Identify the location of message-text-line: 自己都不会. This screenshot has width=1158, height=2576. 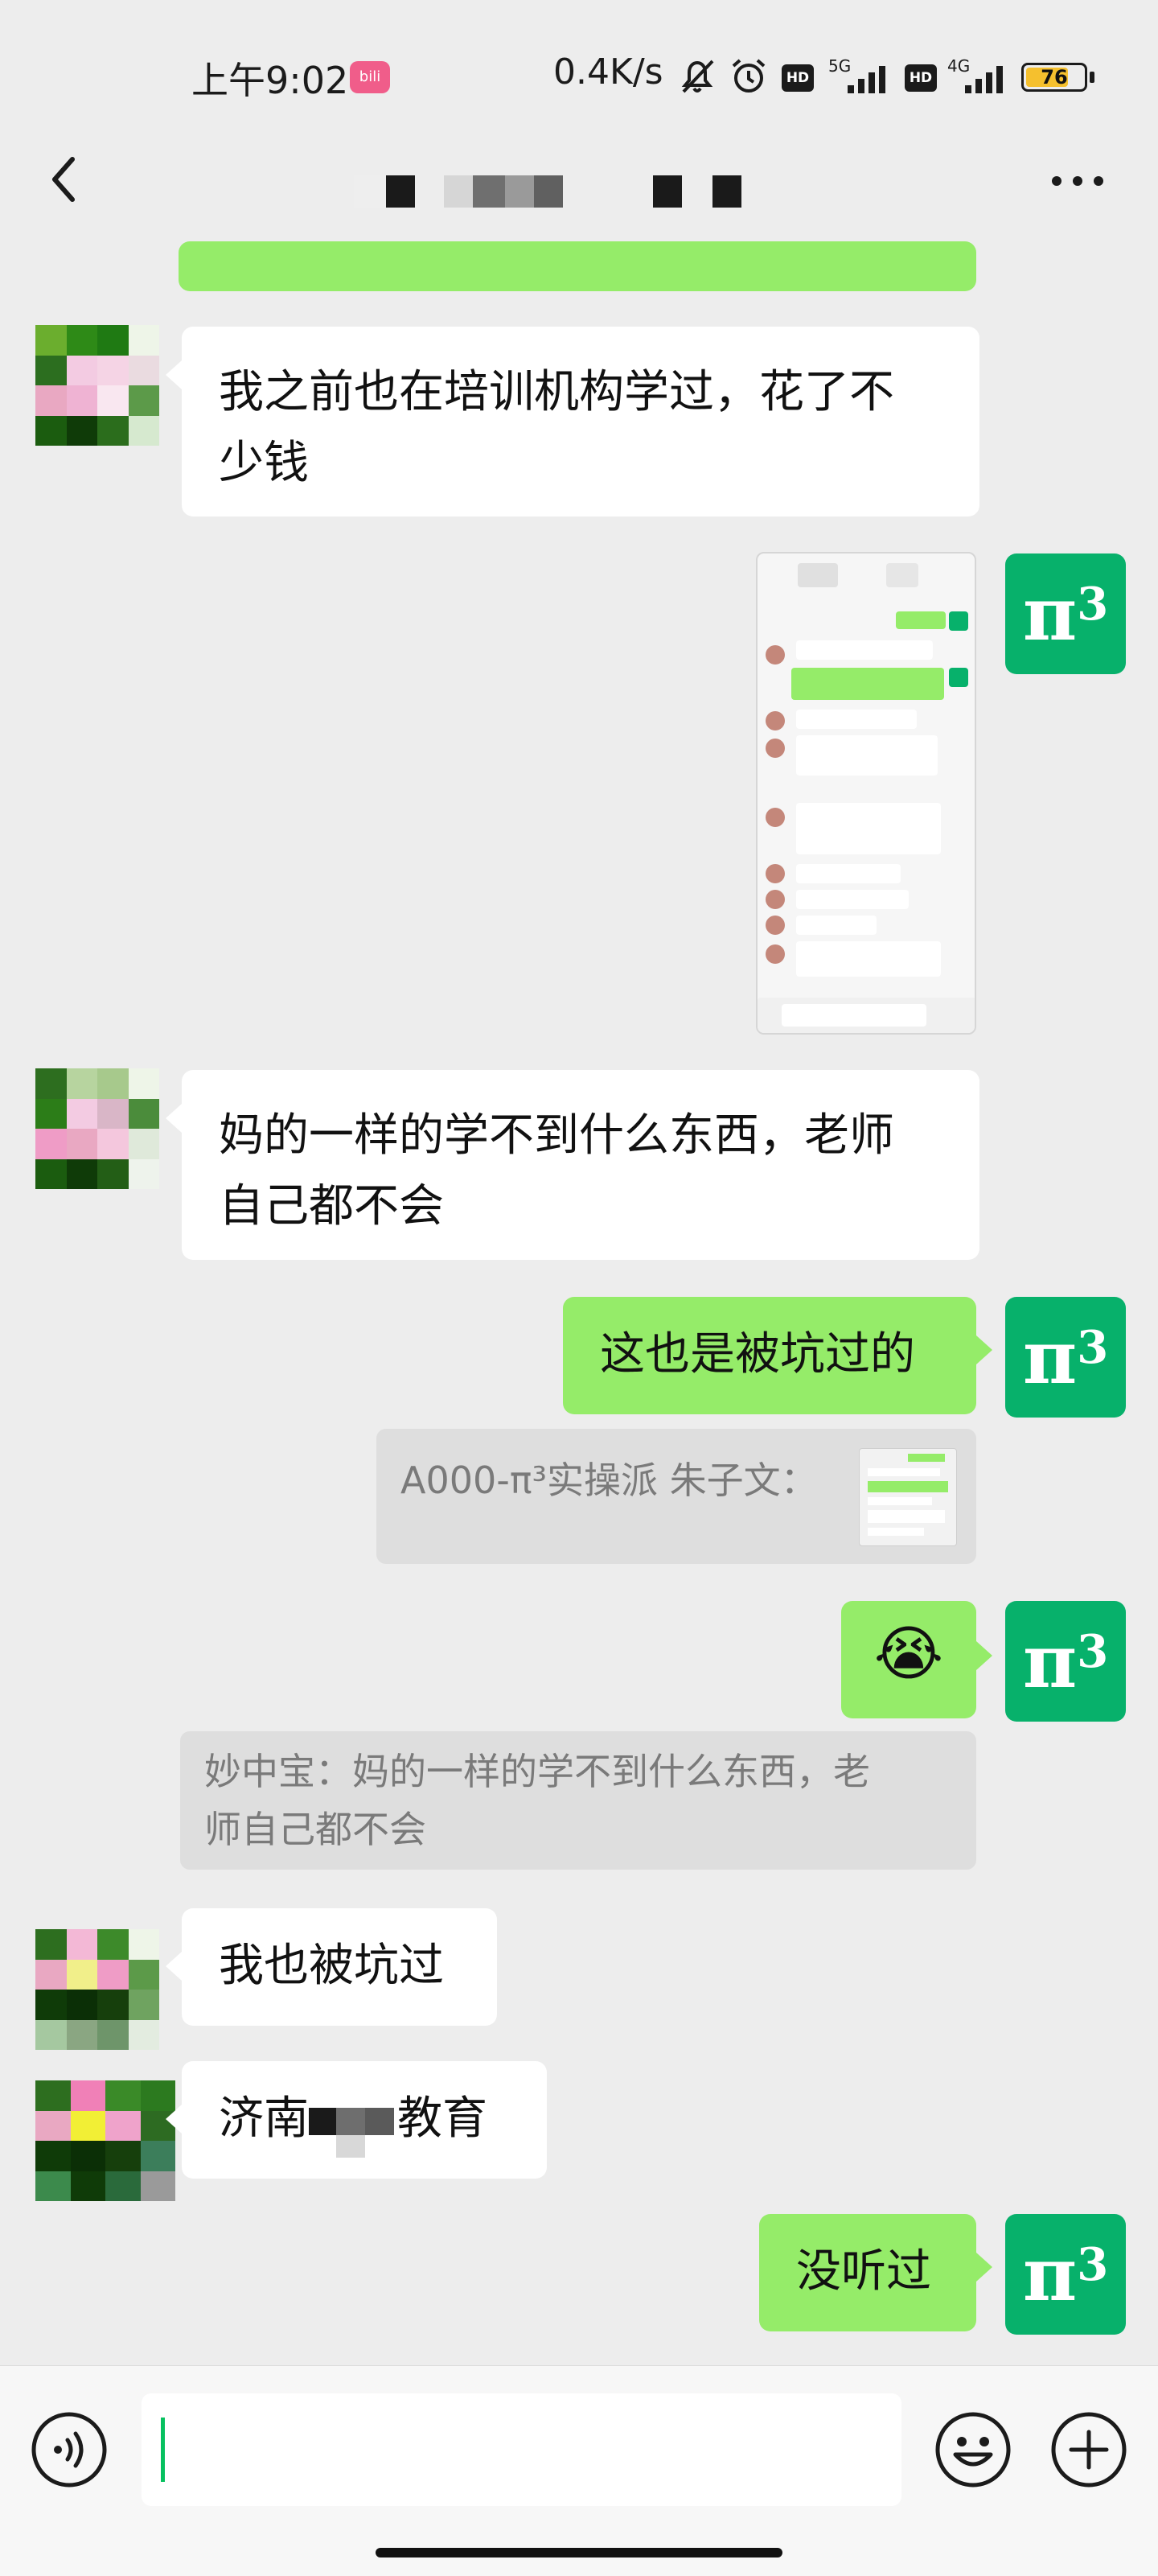
(331, 1206).